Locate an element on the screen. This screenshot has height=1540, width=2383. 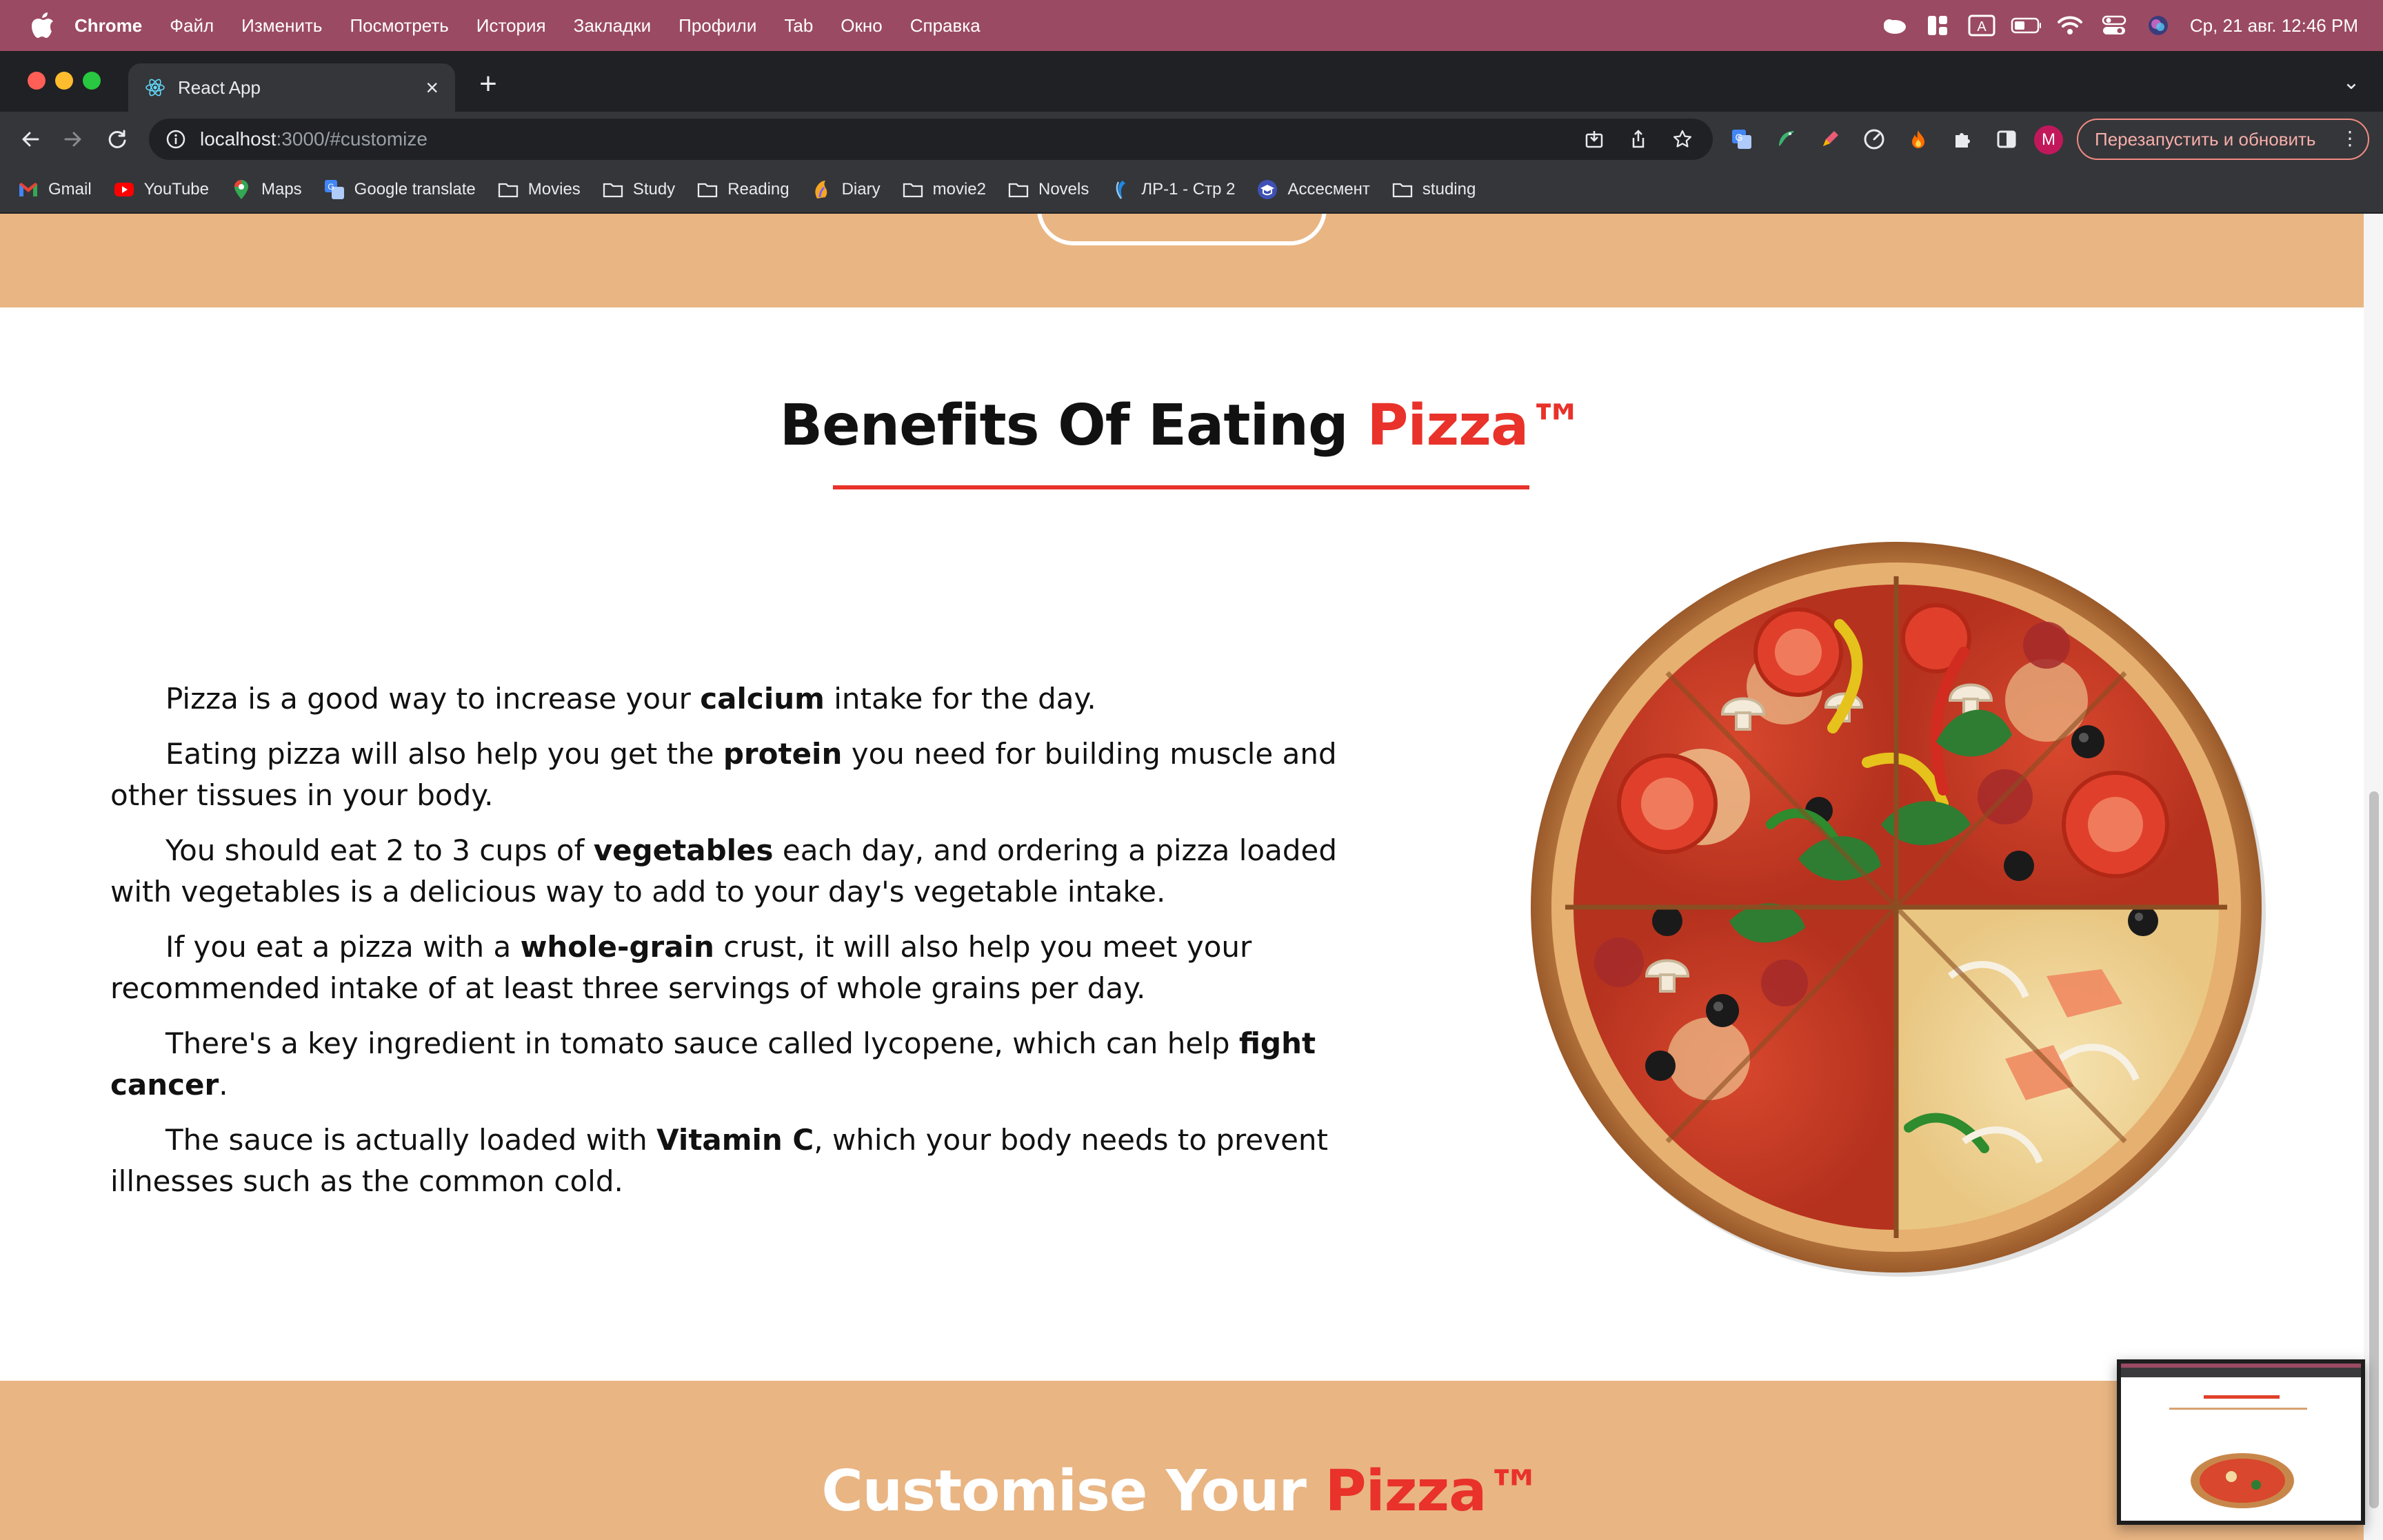
heading-underline is located at coordinates (1181, 487).